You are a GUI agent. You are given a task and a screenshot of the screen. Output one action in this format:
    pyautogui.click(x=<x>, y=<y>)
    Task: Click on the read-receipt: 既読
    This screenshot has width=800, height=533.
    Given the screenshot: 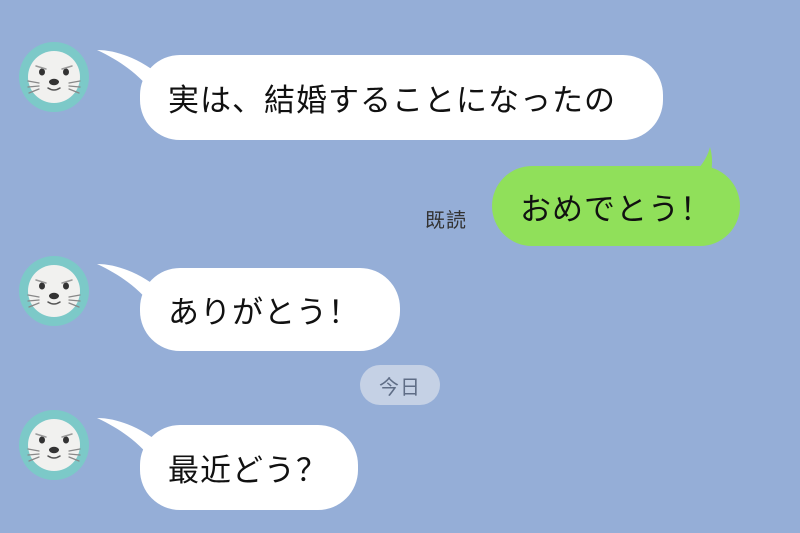 What is the action you would take?
    pyautogui.click(x=446, y=220)
    